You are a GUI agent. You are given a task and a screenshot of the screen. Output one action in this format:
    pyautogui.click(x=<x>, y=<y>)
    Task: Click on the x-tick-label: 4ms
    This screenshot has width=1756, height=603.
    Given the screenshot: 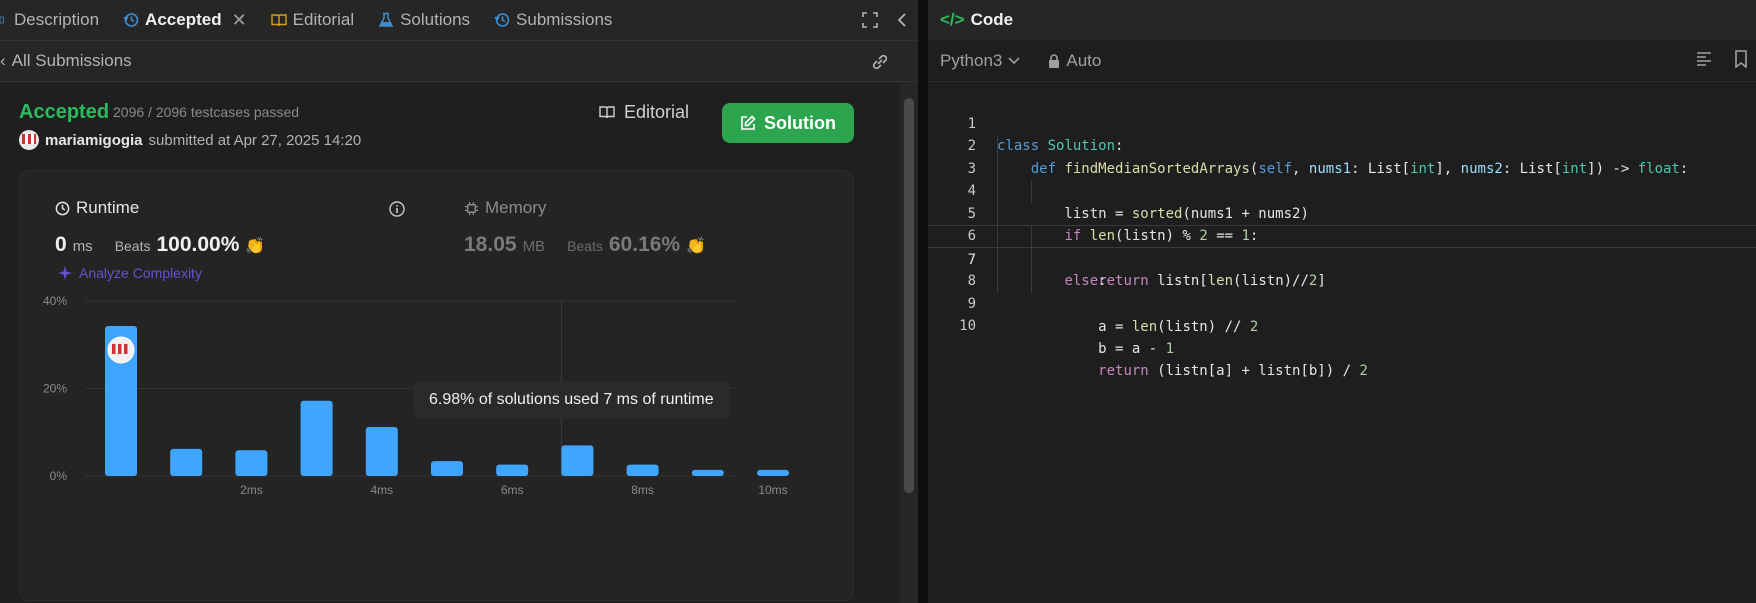 What is the action you would take?
    pyautogui.click(x=381, y=490)
    